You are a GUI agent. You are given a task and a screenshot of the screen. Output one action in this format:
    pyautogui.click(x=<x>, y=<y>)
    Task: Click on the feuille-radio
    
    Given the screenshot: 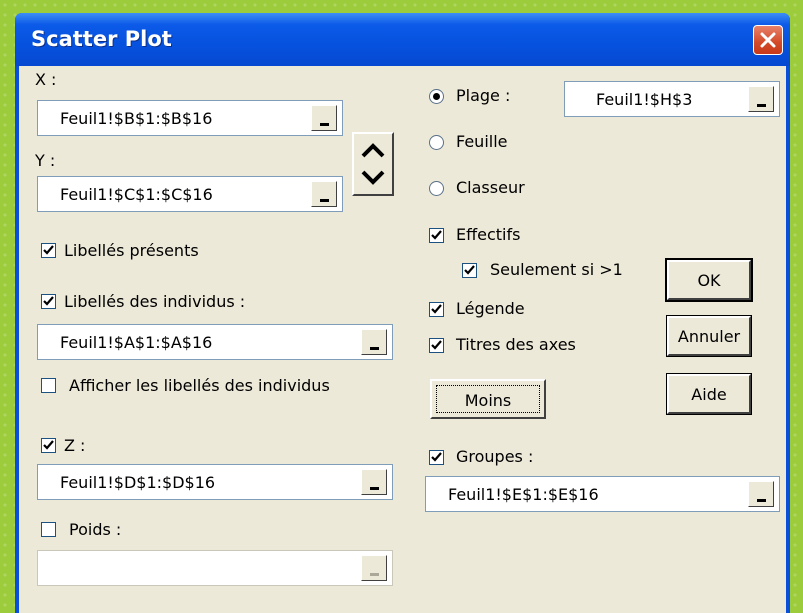 What is the action you would take?
    pyautogui.click(x=436, y=142)
    